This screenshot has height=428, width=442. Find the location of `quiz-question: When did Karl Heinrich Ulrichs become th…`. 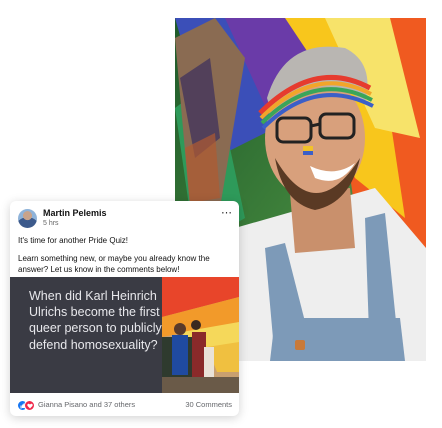

quiz-question: When did Karl Heinrich Ulrichs become th… is located at coordinates (95, 320).